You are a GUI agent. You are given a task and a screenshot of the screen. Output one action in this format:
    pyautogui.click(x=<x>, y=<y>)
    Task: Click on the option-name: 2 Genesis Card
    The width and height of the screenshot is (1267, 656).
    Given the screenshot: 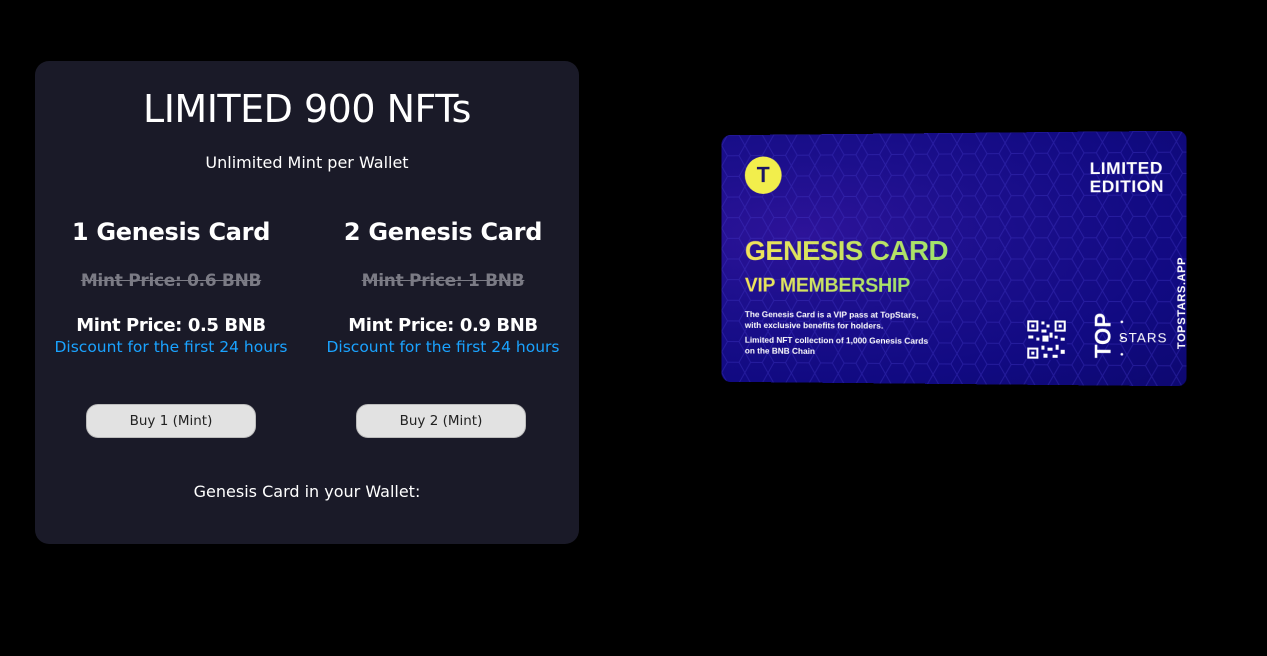 What is the action you would take?
    pyautogui.click(x=443, y=232)
    